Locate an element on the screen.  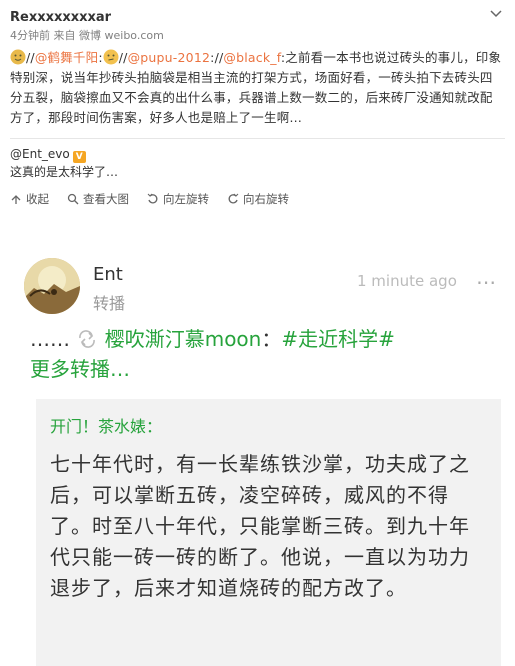
rotate-right-button: 向右旋转 is located at coordinates (258, 199).